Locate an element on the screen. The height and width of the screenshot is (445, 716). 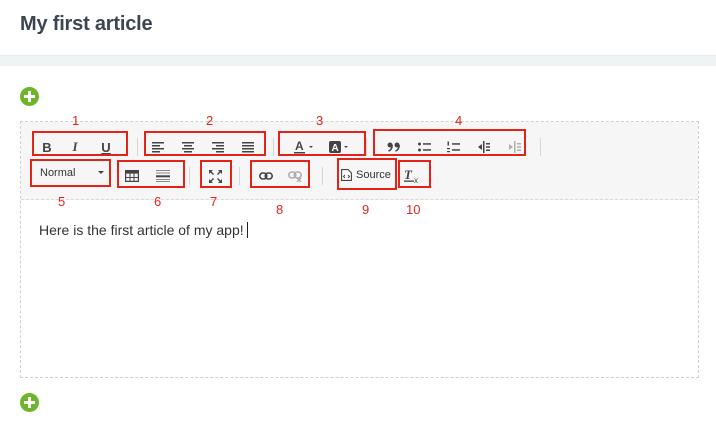
page-title: My first article is located at coordinates (86, 24).